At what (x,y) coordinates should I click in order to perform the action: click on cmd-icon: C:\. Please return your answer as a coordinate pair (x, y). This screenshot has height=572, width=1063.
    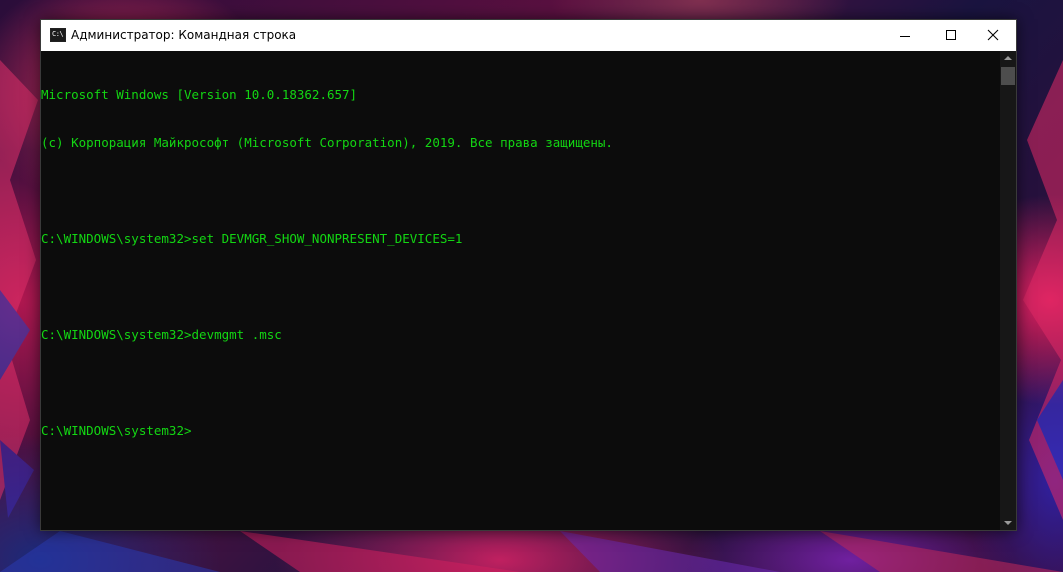
    Looking at the image, I should click on (58, 35).